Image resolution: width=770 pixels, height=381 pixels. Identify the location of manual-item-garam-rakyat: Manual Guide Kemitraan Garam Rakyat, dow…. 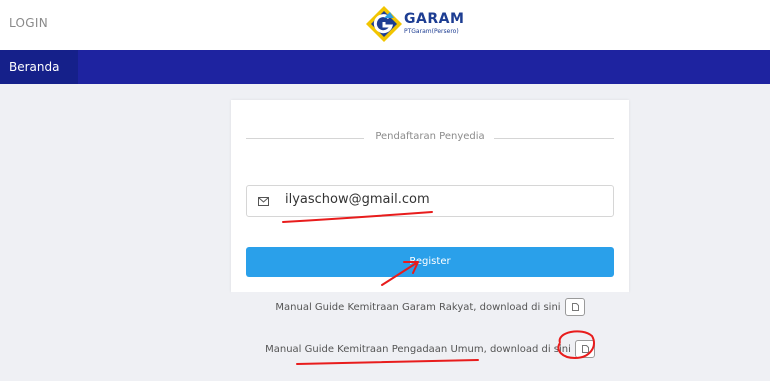
(430, 307).